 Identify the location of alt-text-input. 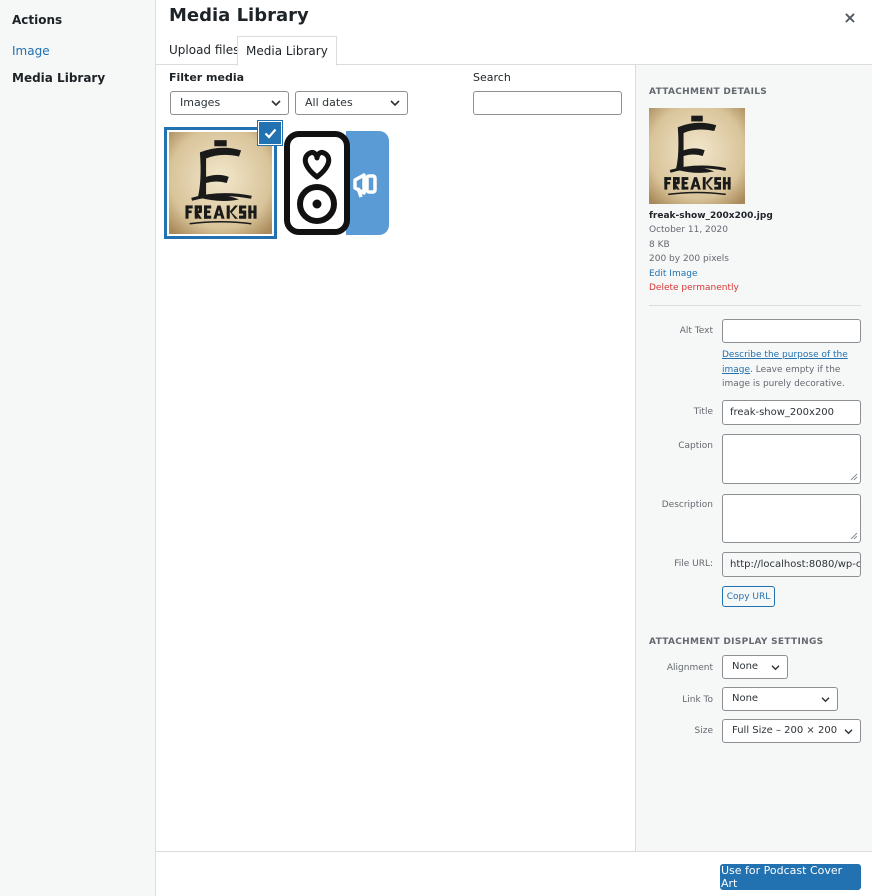
(791, 331).